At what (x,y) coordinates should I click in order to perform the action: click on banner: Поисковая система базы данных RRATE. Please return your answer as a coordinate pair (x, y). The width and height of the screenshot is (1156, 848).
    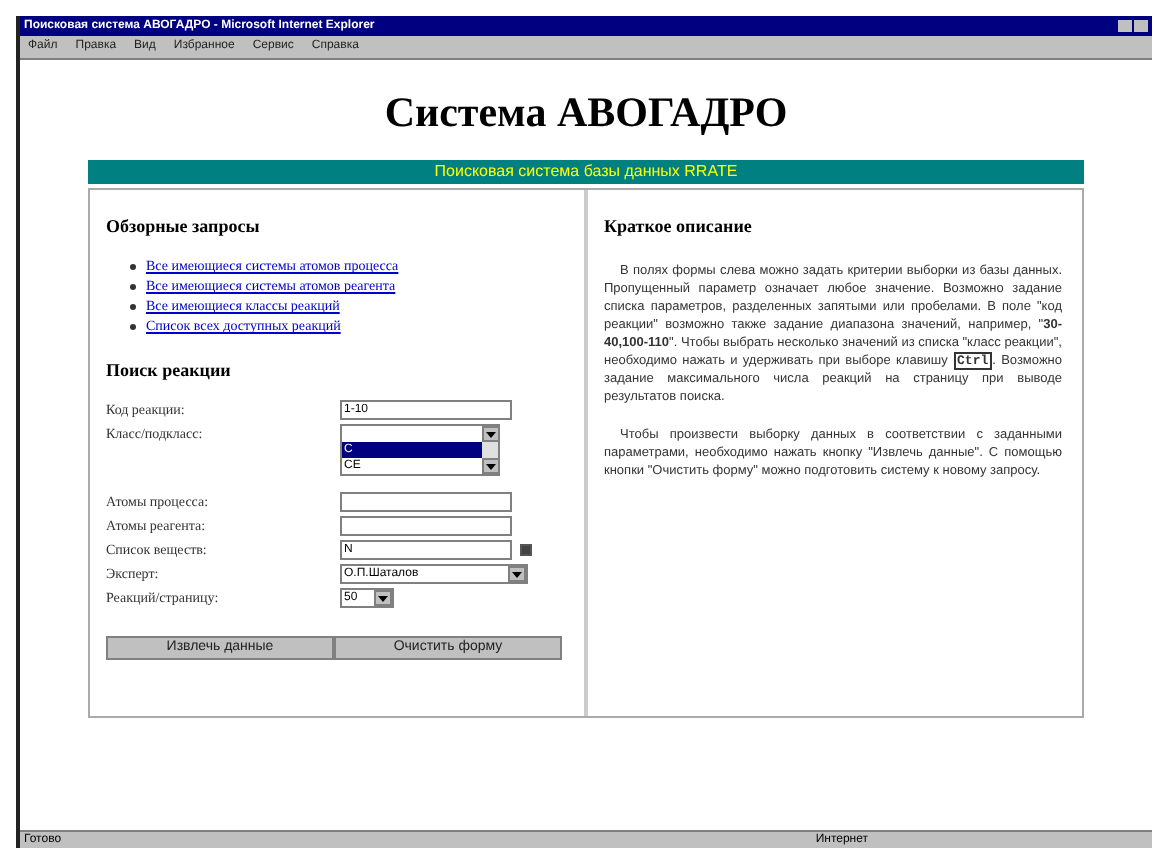
    Looking at the image, I should click on (586, 172).